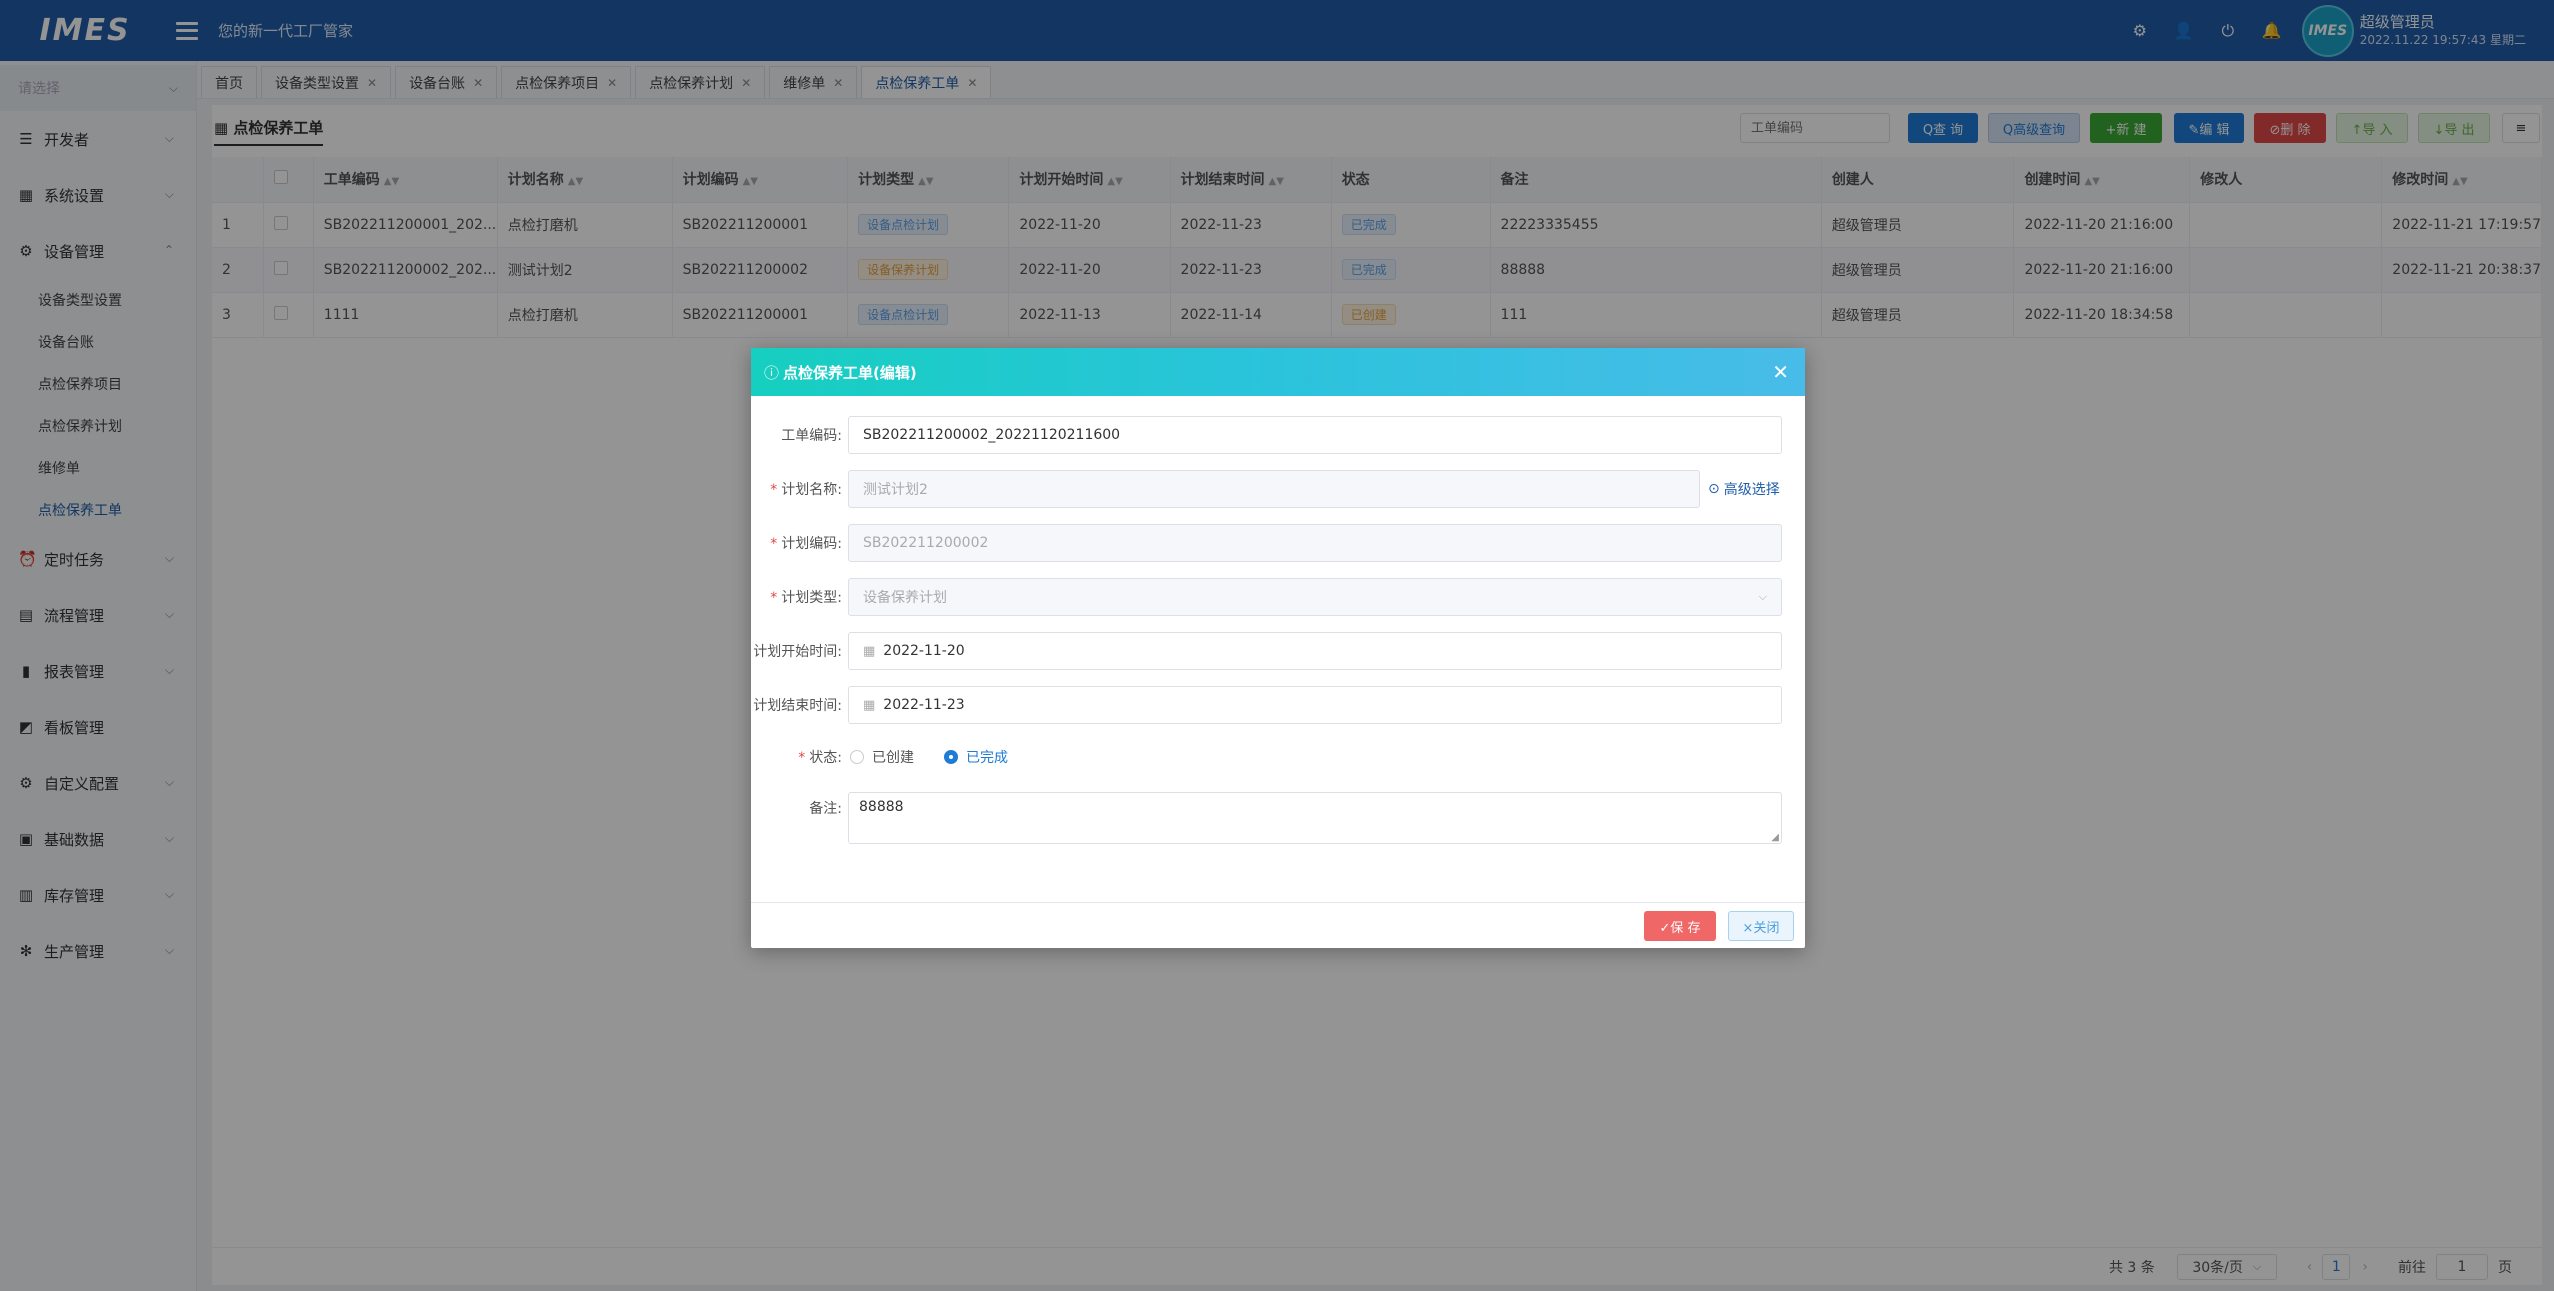  What do you see at coordinates (850, 372) in the screenshot?
I see `dialog-title: 点检保养工单(编辑)` at bounding box center [850, 372].